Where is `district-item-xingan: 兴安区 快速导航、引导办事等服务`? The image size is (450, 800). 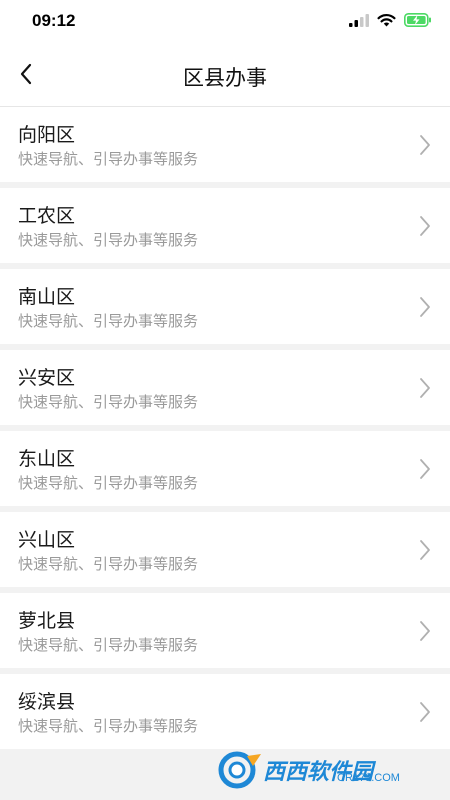
district-item-xingan: 兴安区 快速导航、引导办事等服务 is located at coordinates (225, 387).